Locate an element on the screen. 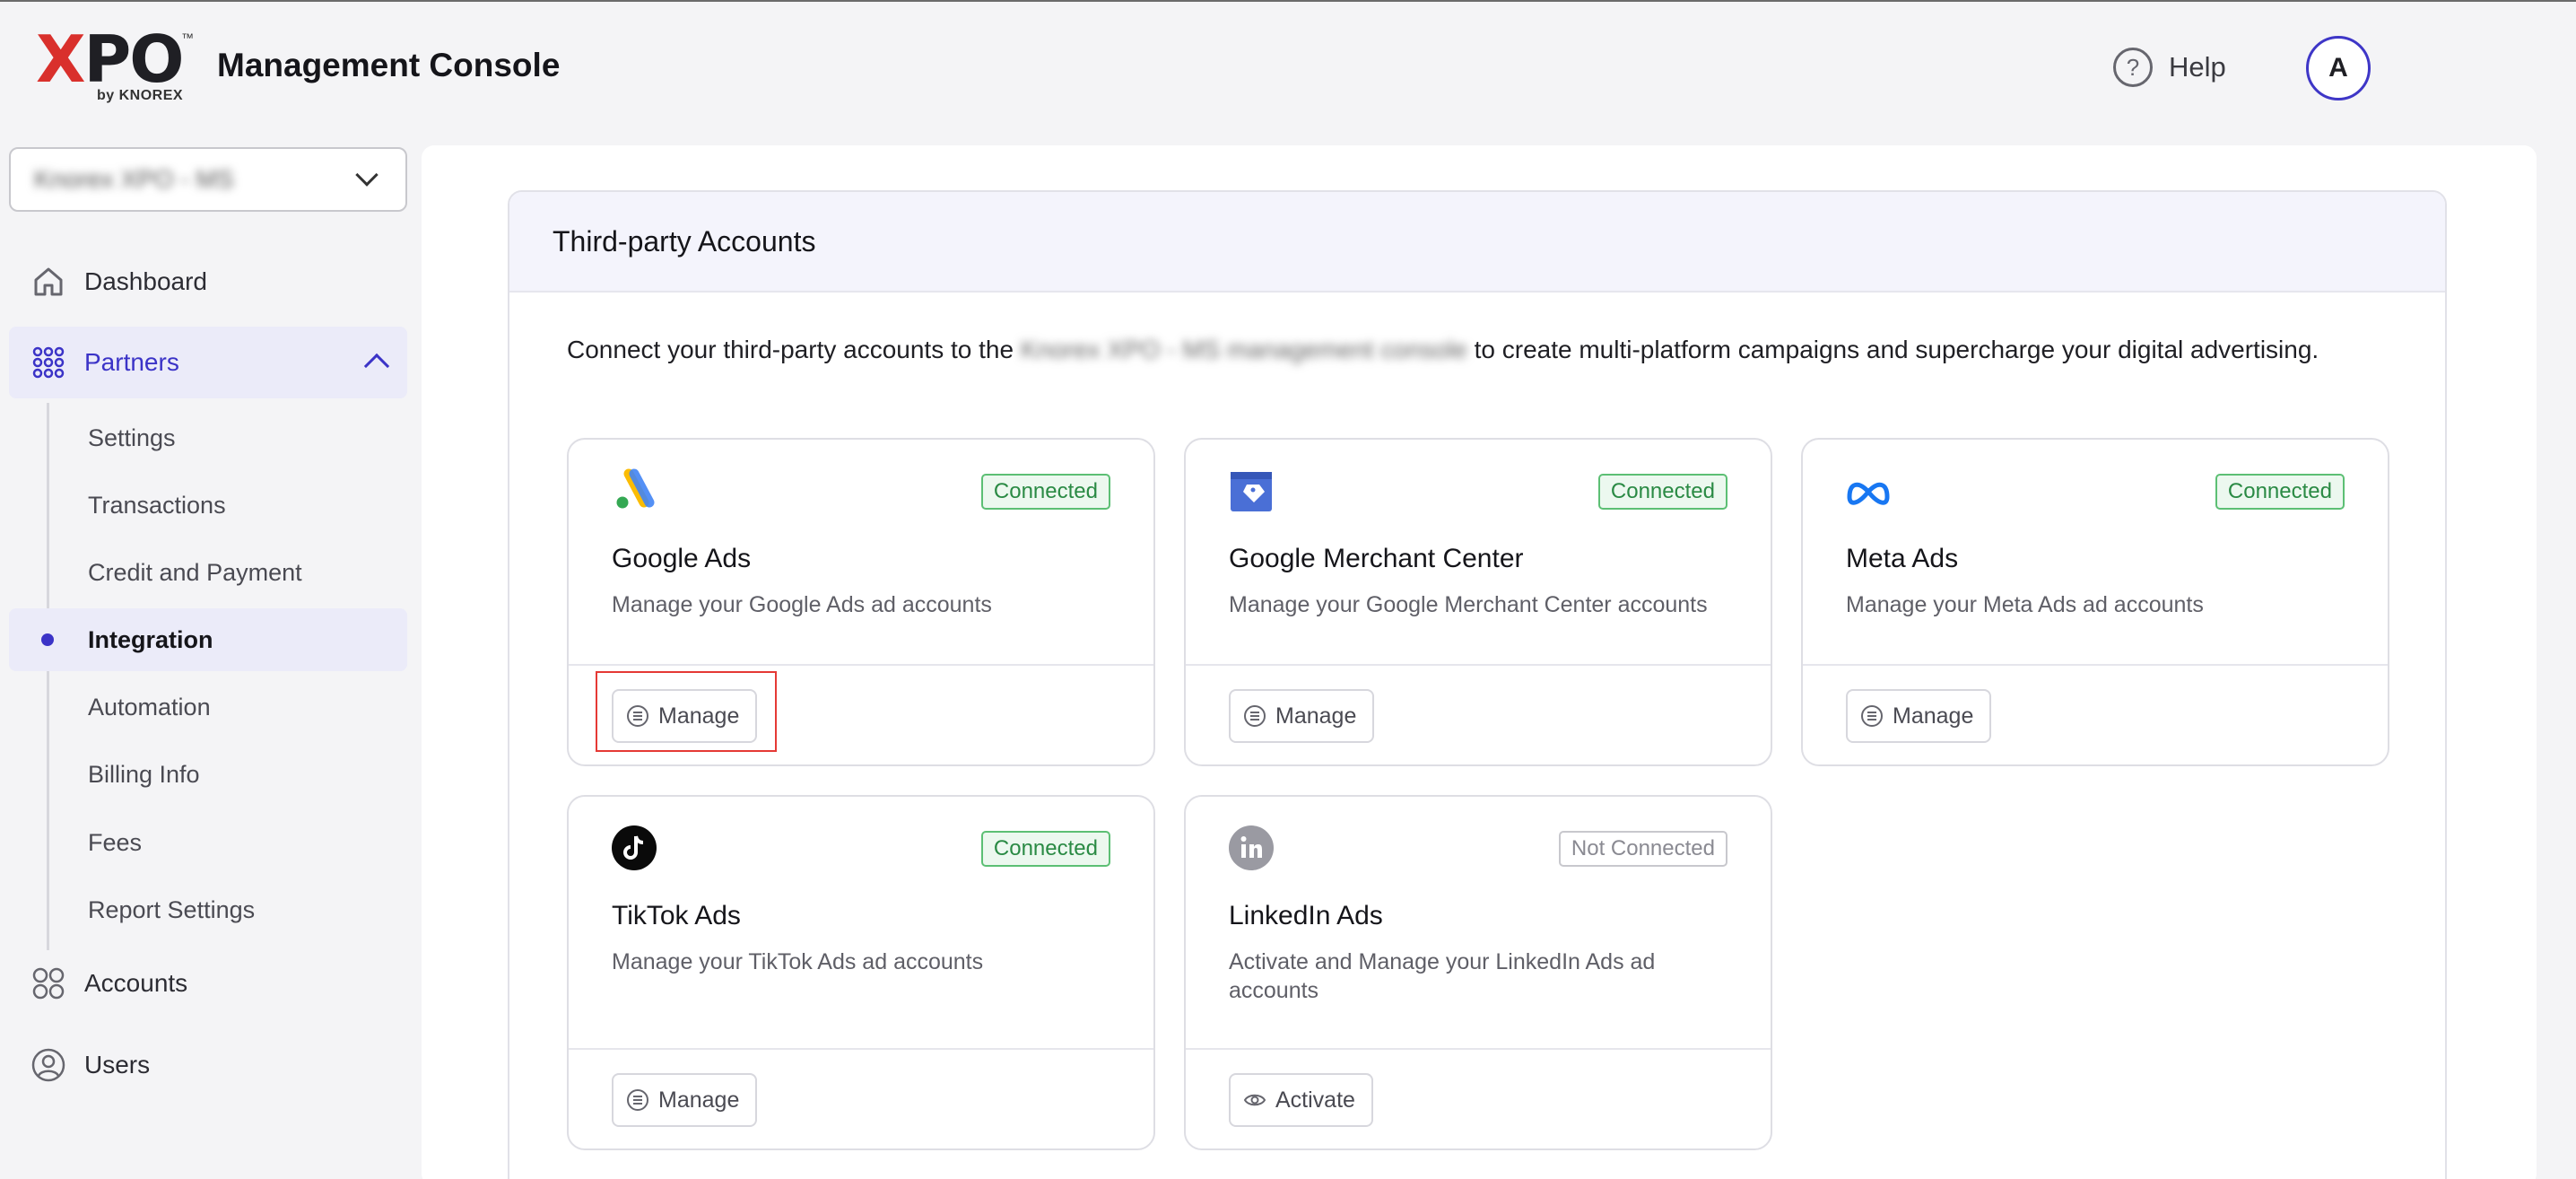  app-title: Management Console is located at coordinates (389, 65).